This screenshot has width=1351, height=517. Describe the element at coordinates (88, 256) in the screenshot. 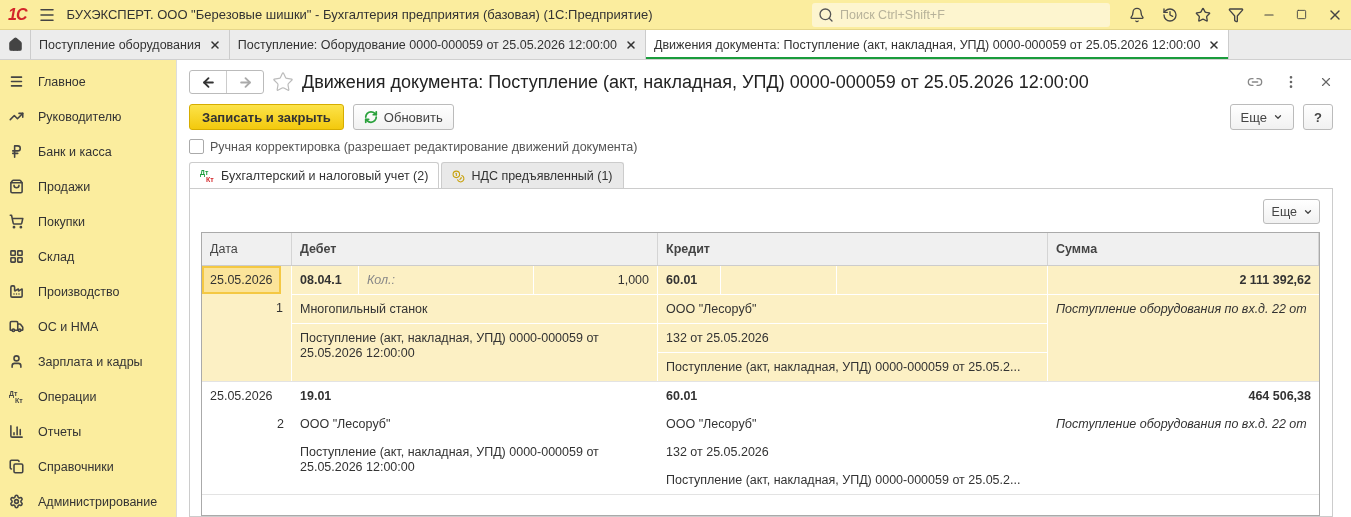

I see `sidebar-item: Склад` at that location.